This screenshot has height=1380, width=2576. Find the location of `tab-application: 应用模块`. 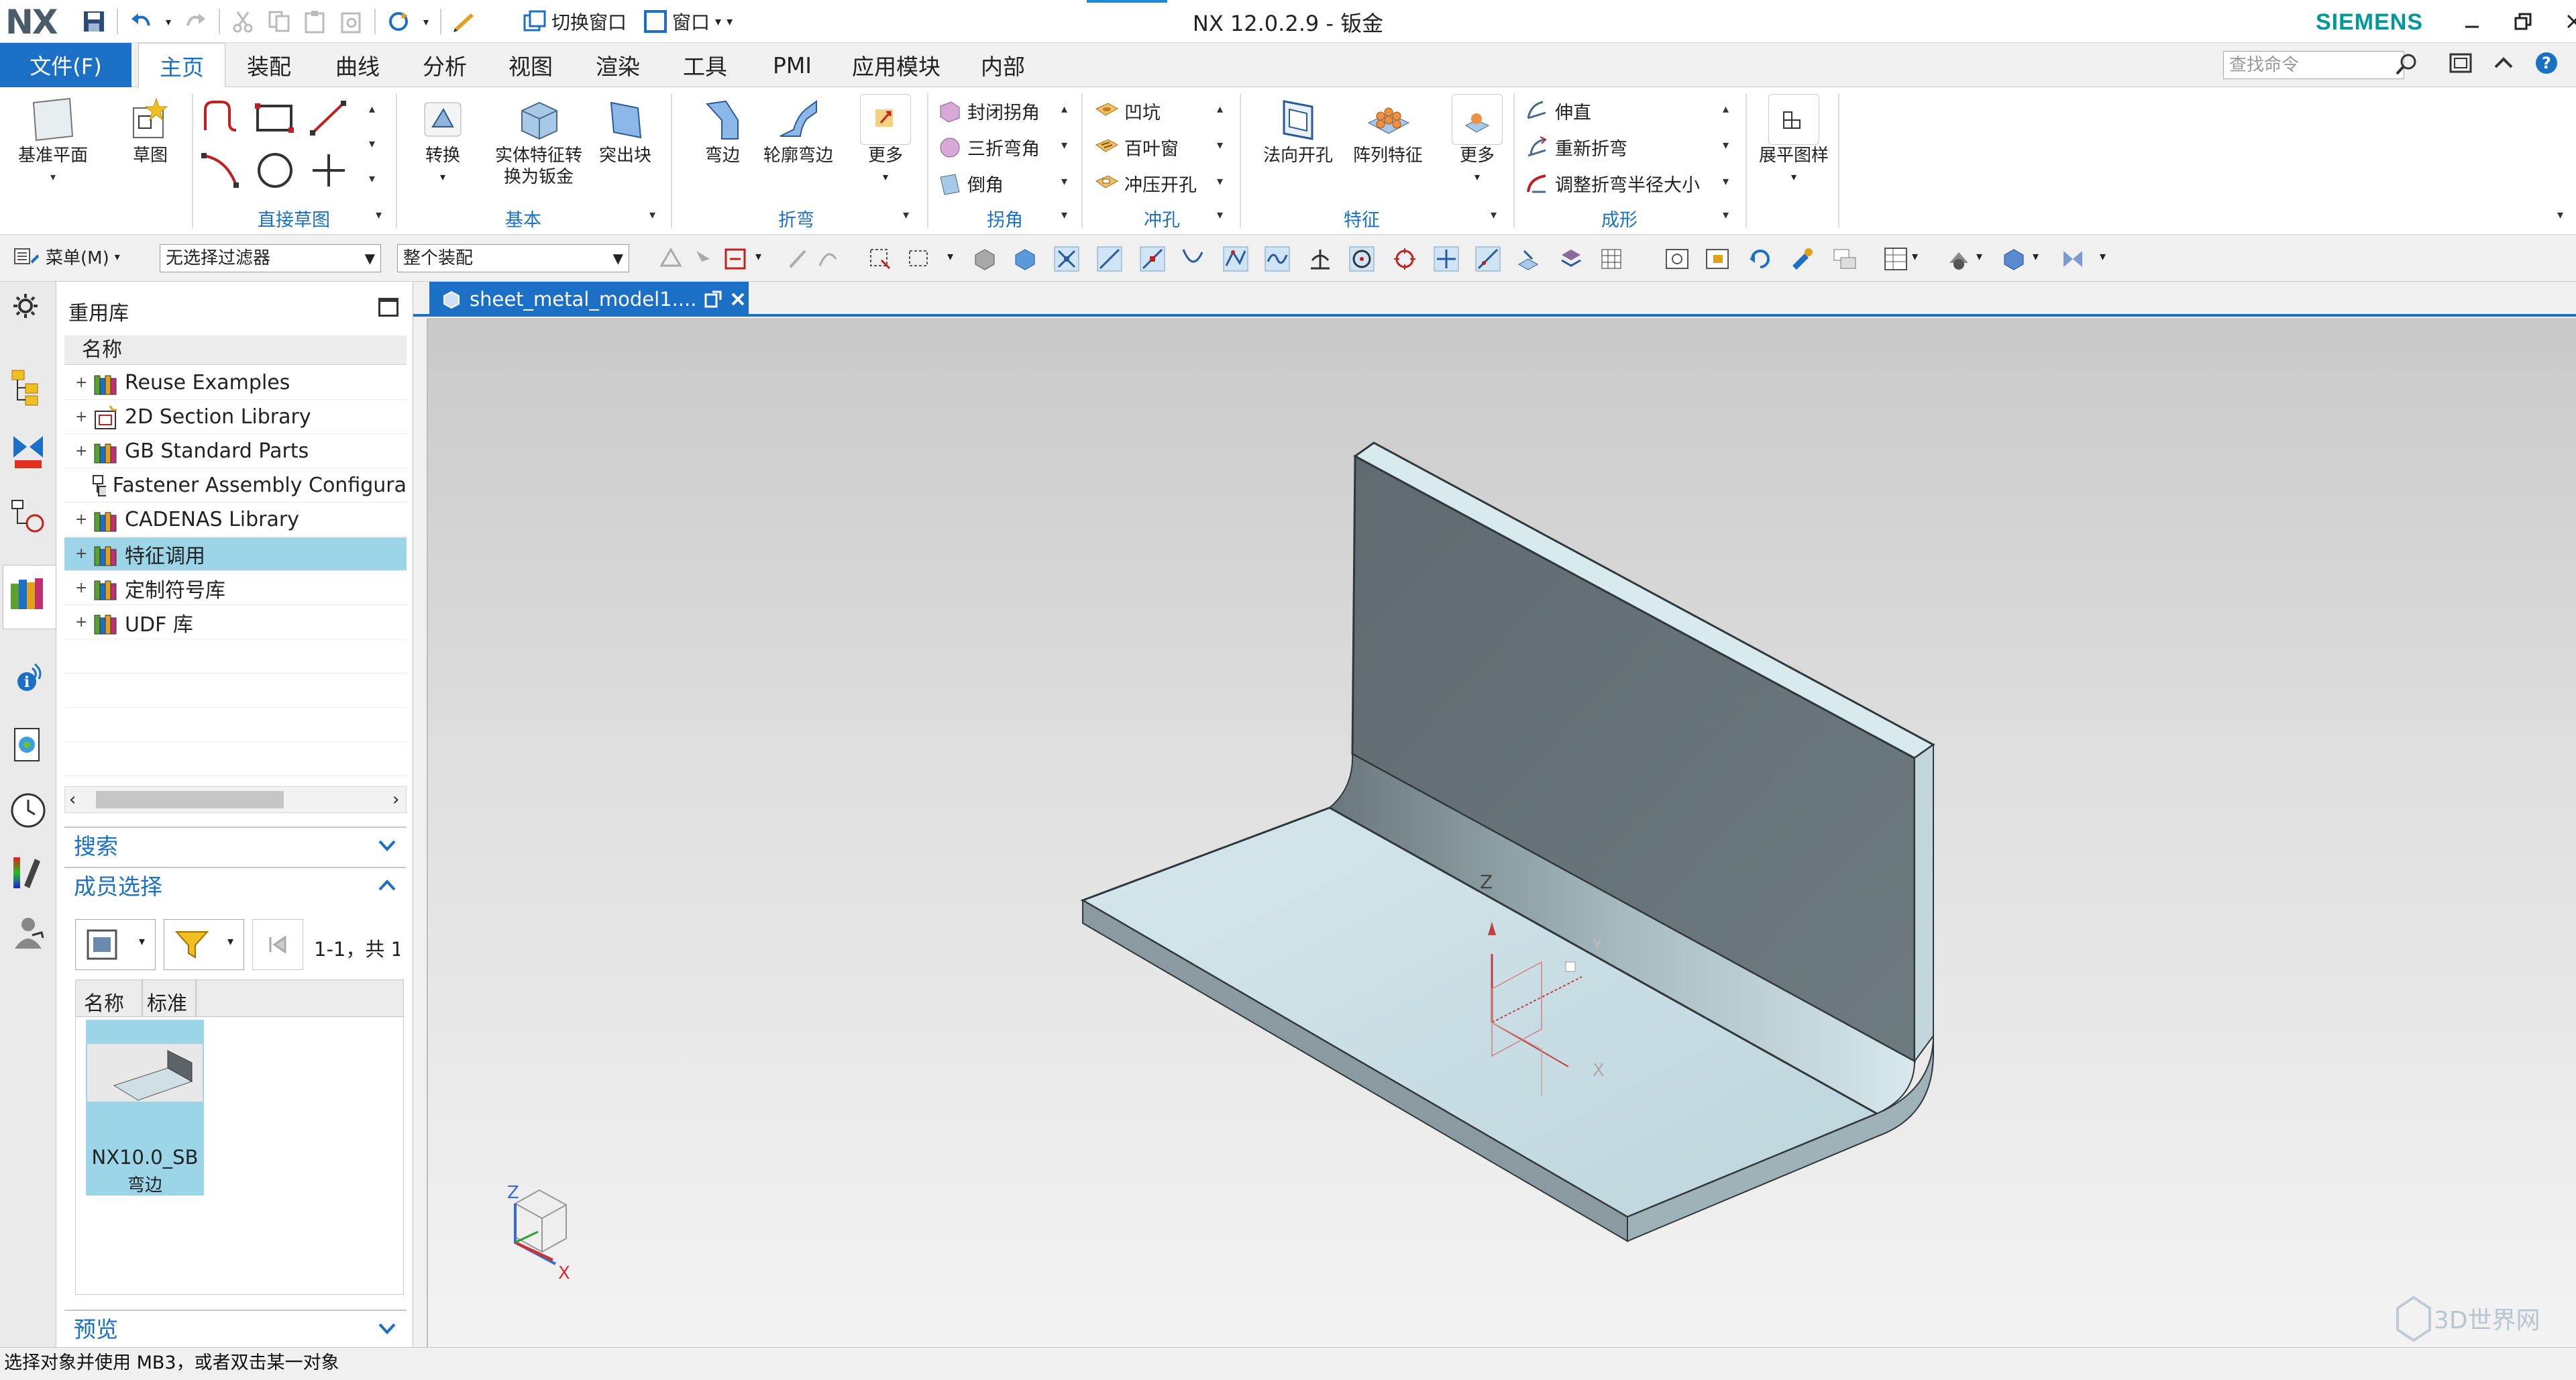

tab-application: 应用模块 is located at coordinates (896, 65).